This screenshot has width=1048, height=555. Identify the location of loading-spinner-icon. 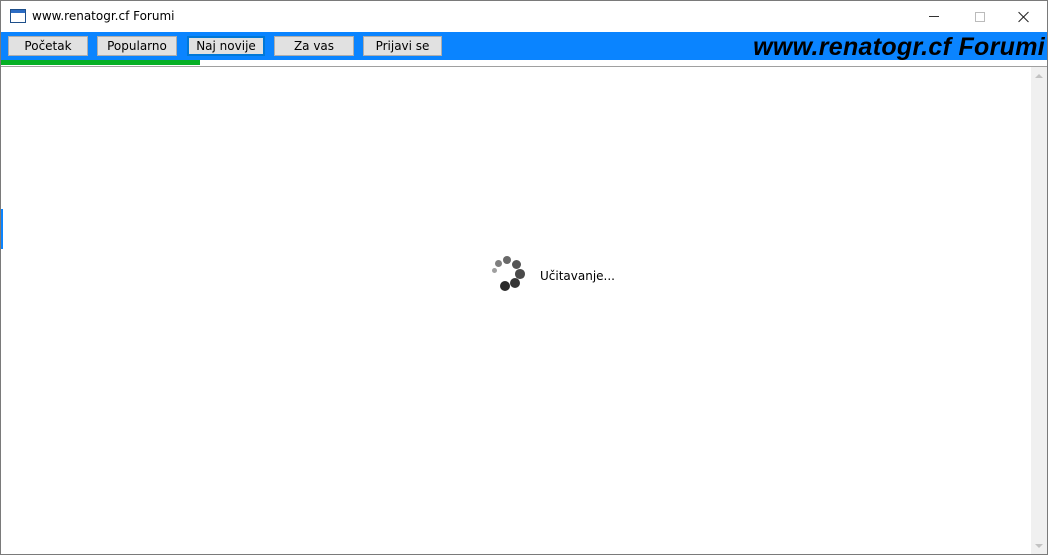
(507, 273).